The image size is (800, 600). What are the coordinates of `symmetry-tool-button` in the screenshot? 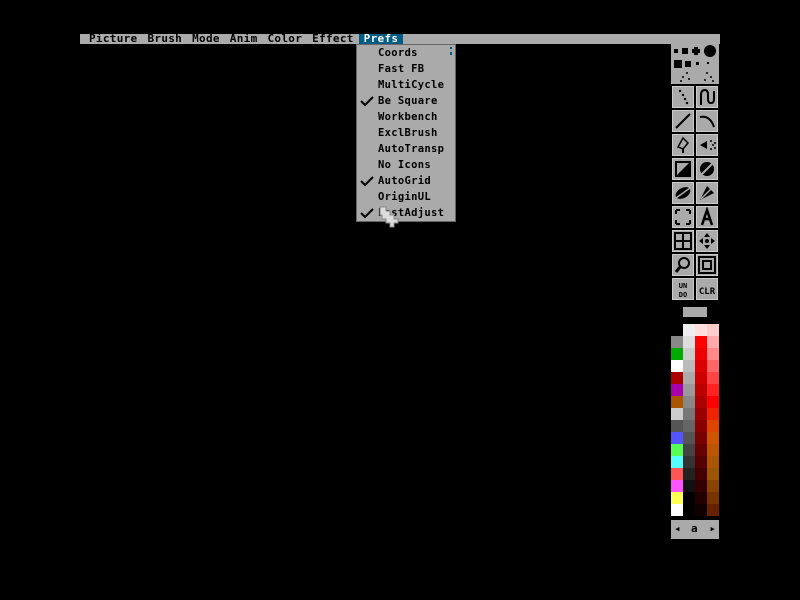 It's located at (707, 241).